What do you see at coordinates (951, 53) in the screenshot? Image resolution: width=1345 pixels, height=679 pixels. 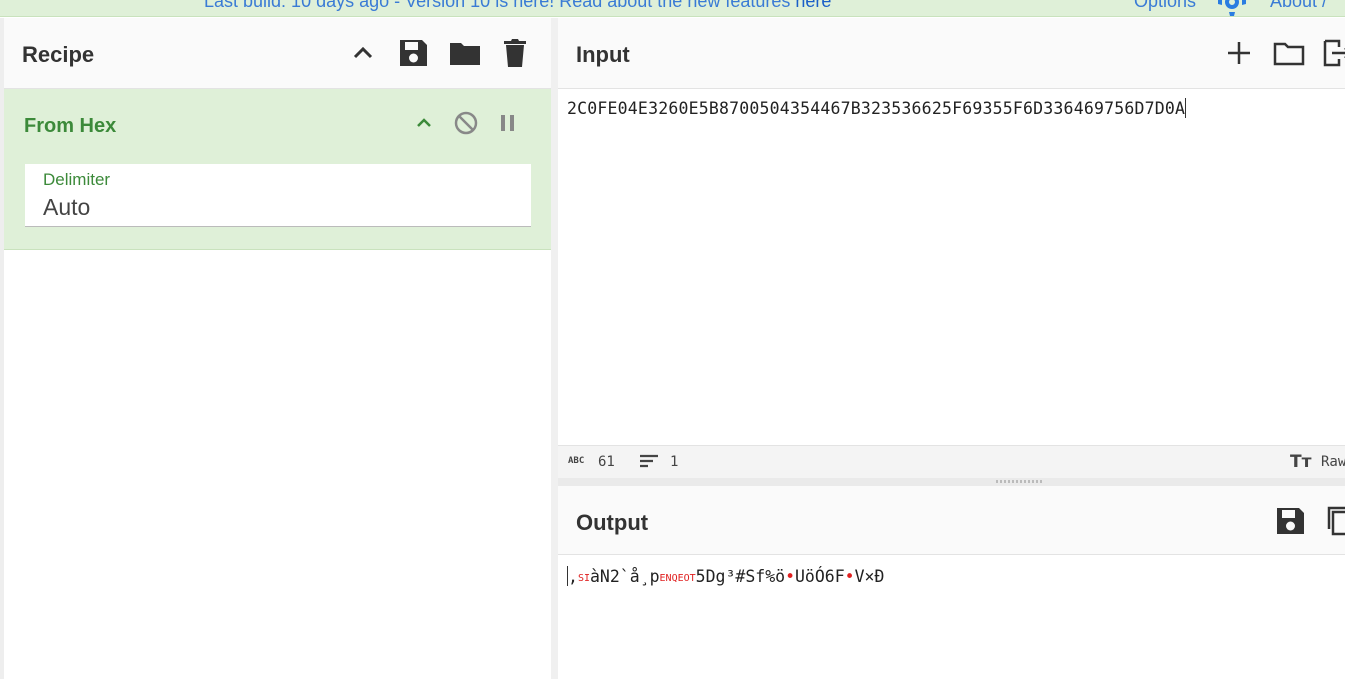 I see `input-header: Input` at bounding box center [951, 53].